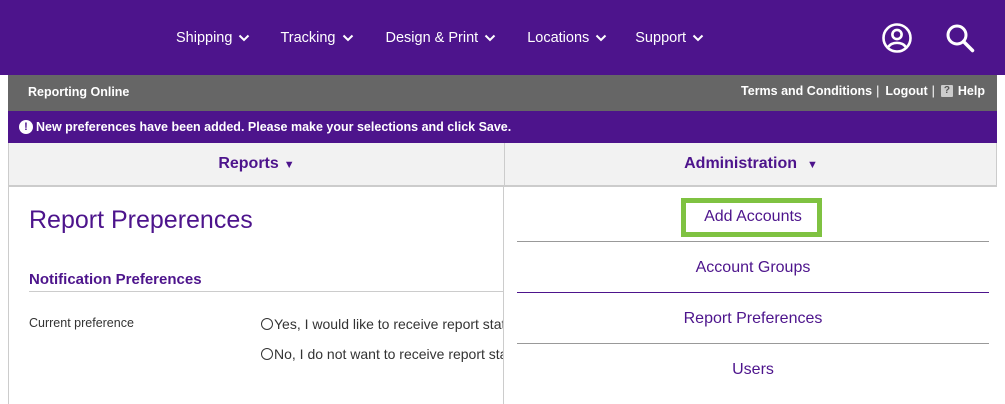 The height and width of the screenshot is (404, 1005). Describe the element at coordinates (308, 37) in the screenshot. I see `nav-item-label: Tracking` at that location.